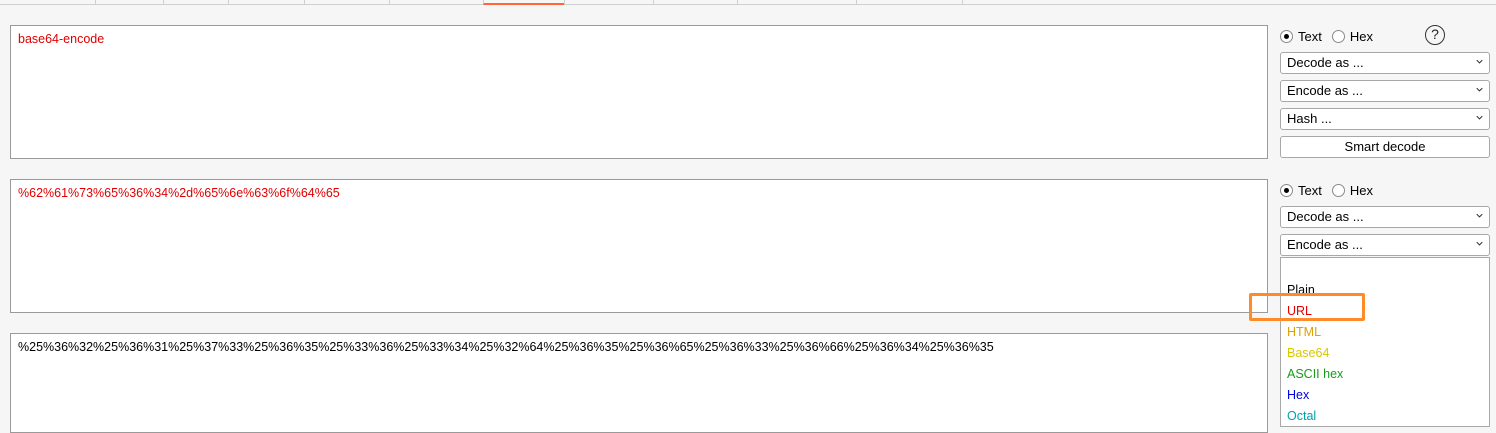 This screenshot has height=433, width=1496. What do you see at coordinates (1308, 353) in the screenshot?
I see `option-base64: Base64` at bounding box center [1308, 353].